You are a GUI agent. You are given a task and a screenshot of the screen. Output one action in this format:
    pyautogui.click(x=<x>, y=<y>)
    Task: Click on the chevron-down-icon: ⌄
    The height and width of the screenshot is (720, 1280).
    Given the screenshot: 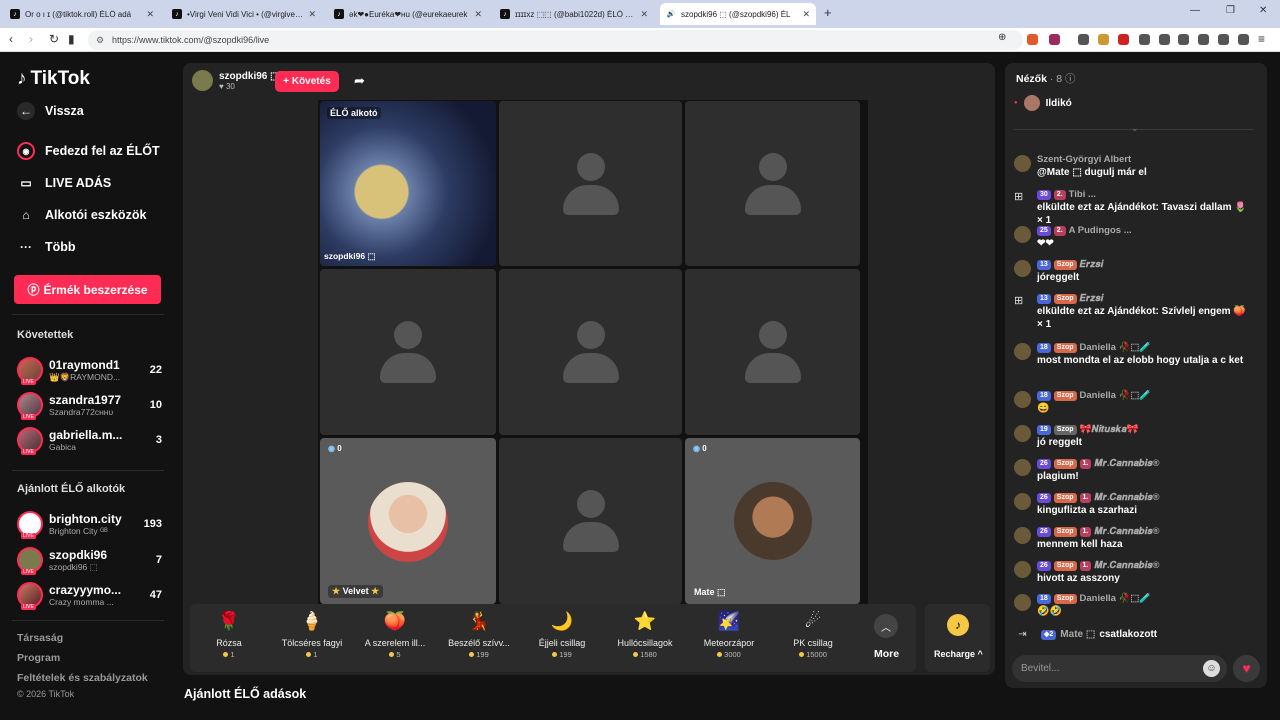 What is the action you would take?
    pyautogui.click(x=1135, y=128)
    